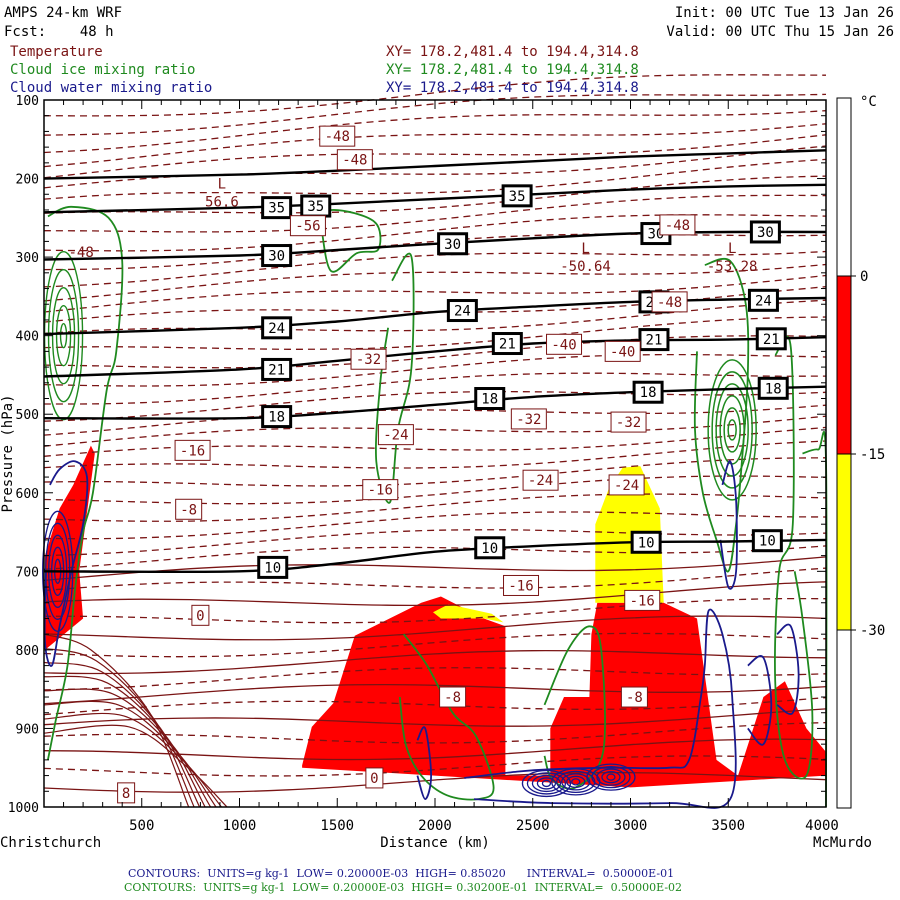  What do you see at coordinates (631, 826) in the screenshot?
I see `x-tick-label: 3000` at bounding box center [631, 826].